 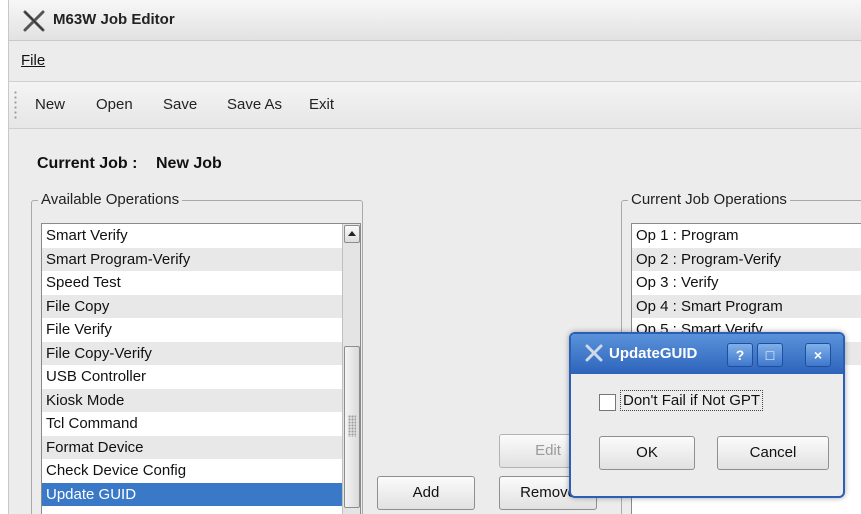 I want to click on list-item: Tcl Command, so click(x=201, y=424).